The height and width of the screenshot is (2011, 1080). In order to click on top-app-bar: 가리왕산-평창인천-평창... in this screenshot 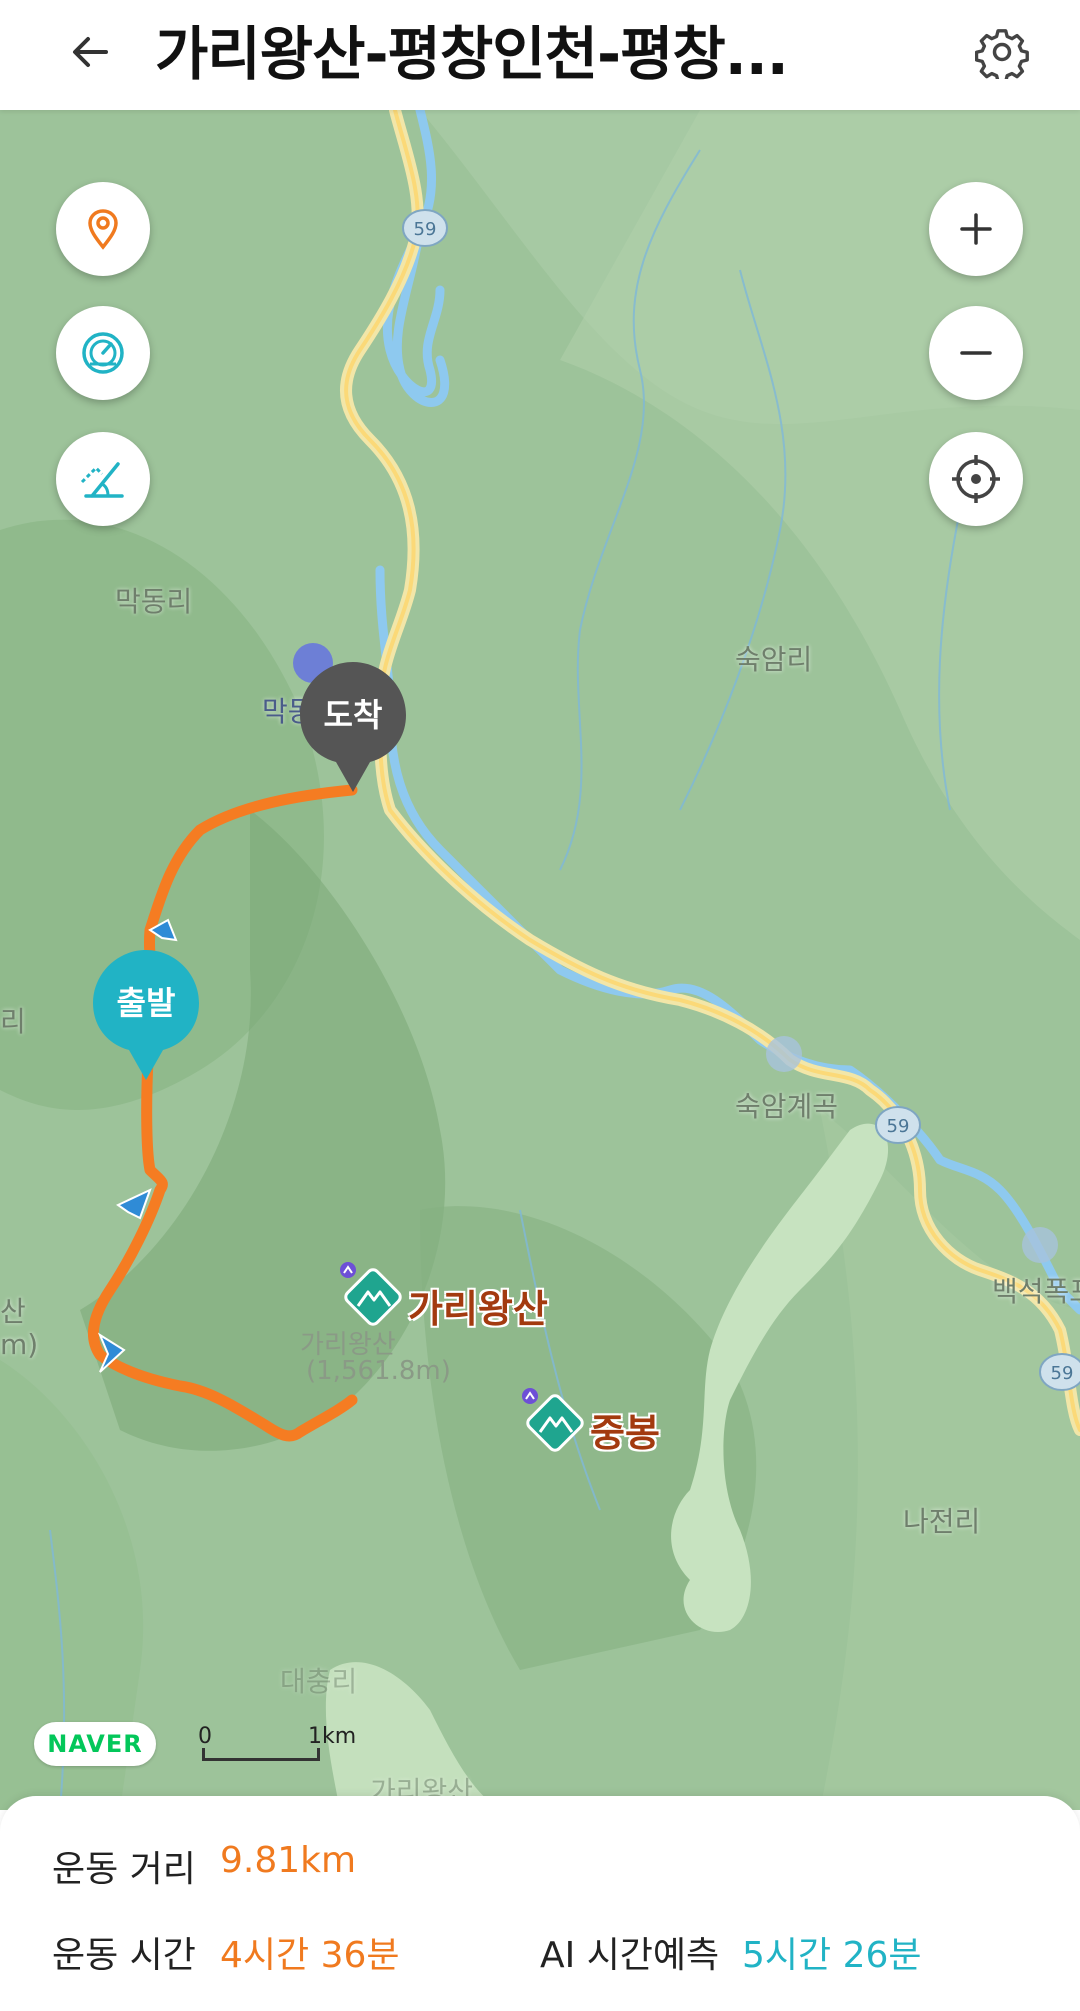, I will do `click(540, 55)`.